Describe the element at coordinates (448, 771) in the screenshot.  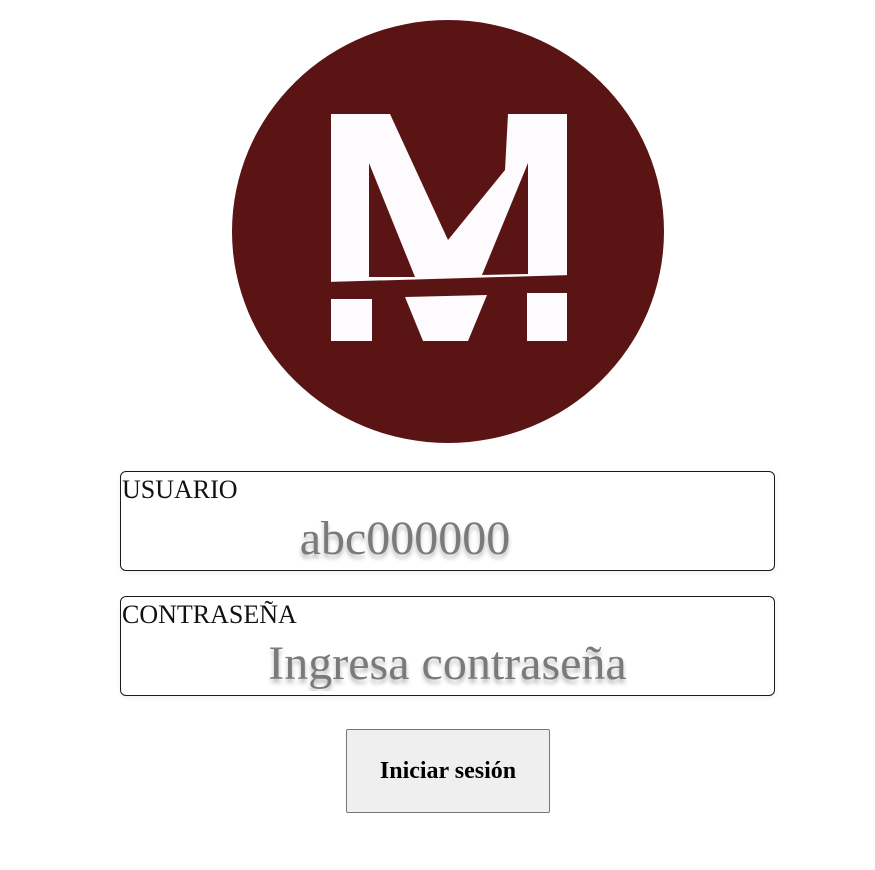
I see `login-button: Iniciar sesión` at that location.